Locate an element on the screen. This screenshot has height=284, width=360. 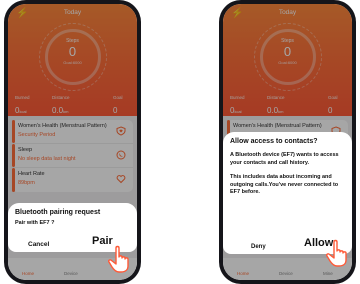
dialog-title: Bluetooth pairing request is located at coordinates (58, 212).